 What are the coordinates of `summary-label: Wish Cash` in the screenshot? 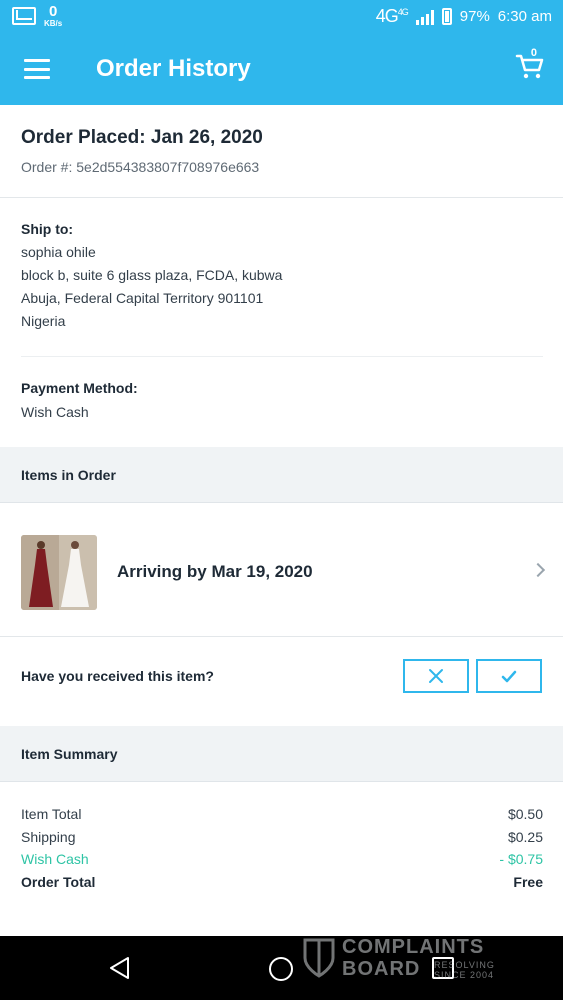 It's located at (55, 859).